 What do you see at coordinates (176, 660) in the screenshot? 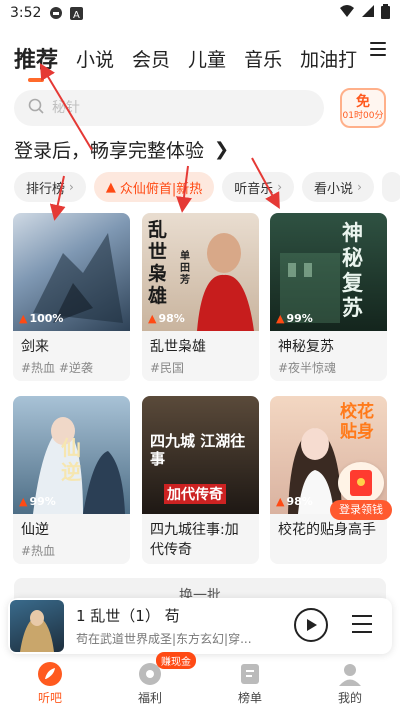
I see `cash-badge: 赚现金` at bounding box center [176, 660].